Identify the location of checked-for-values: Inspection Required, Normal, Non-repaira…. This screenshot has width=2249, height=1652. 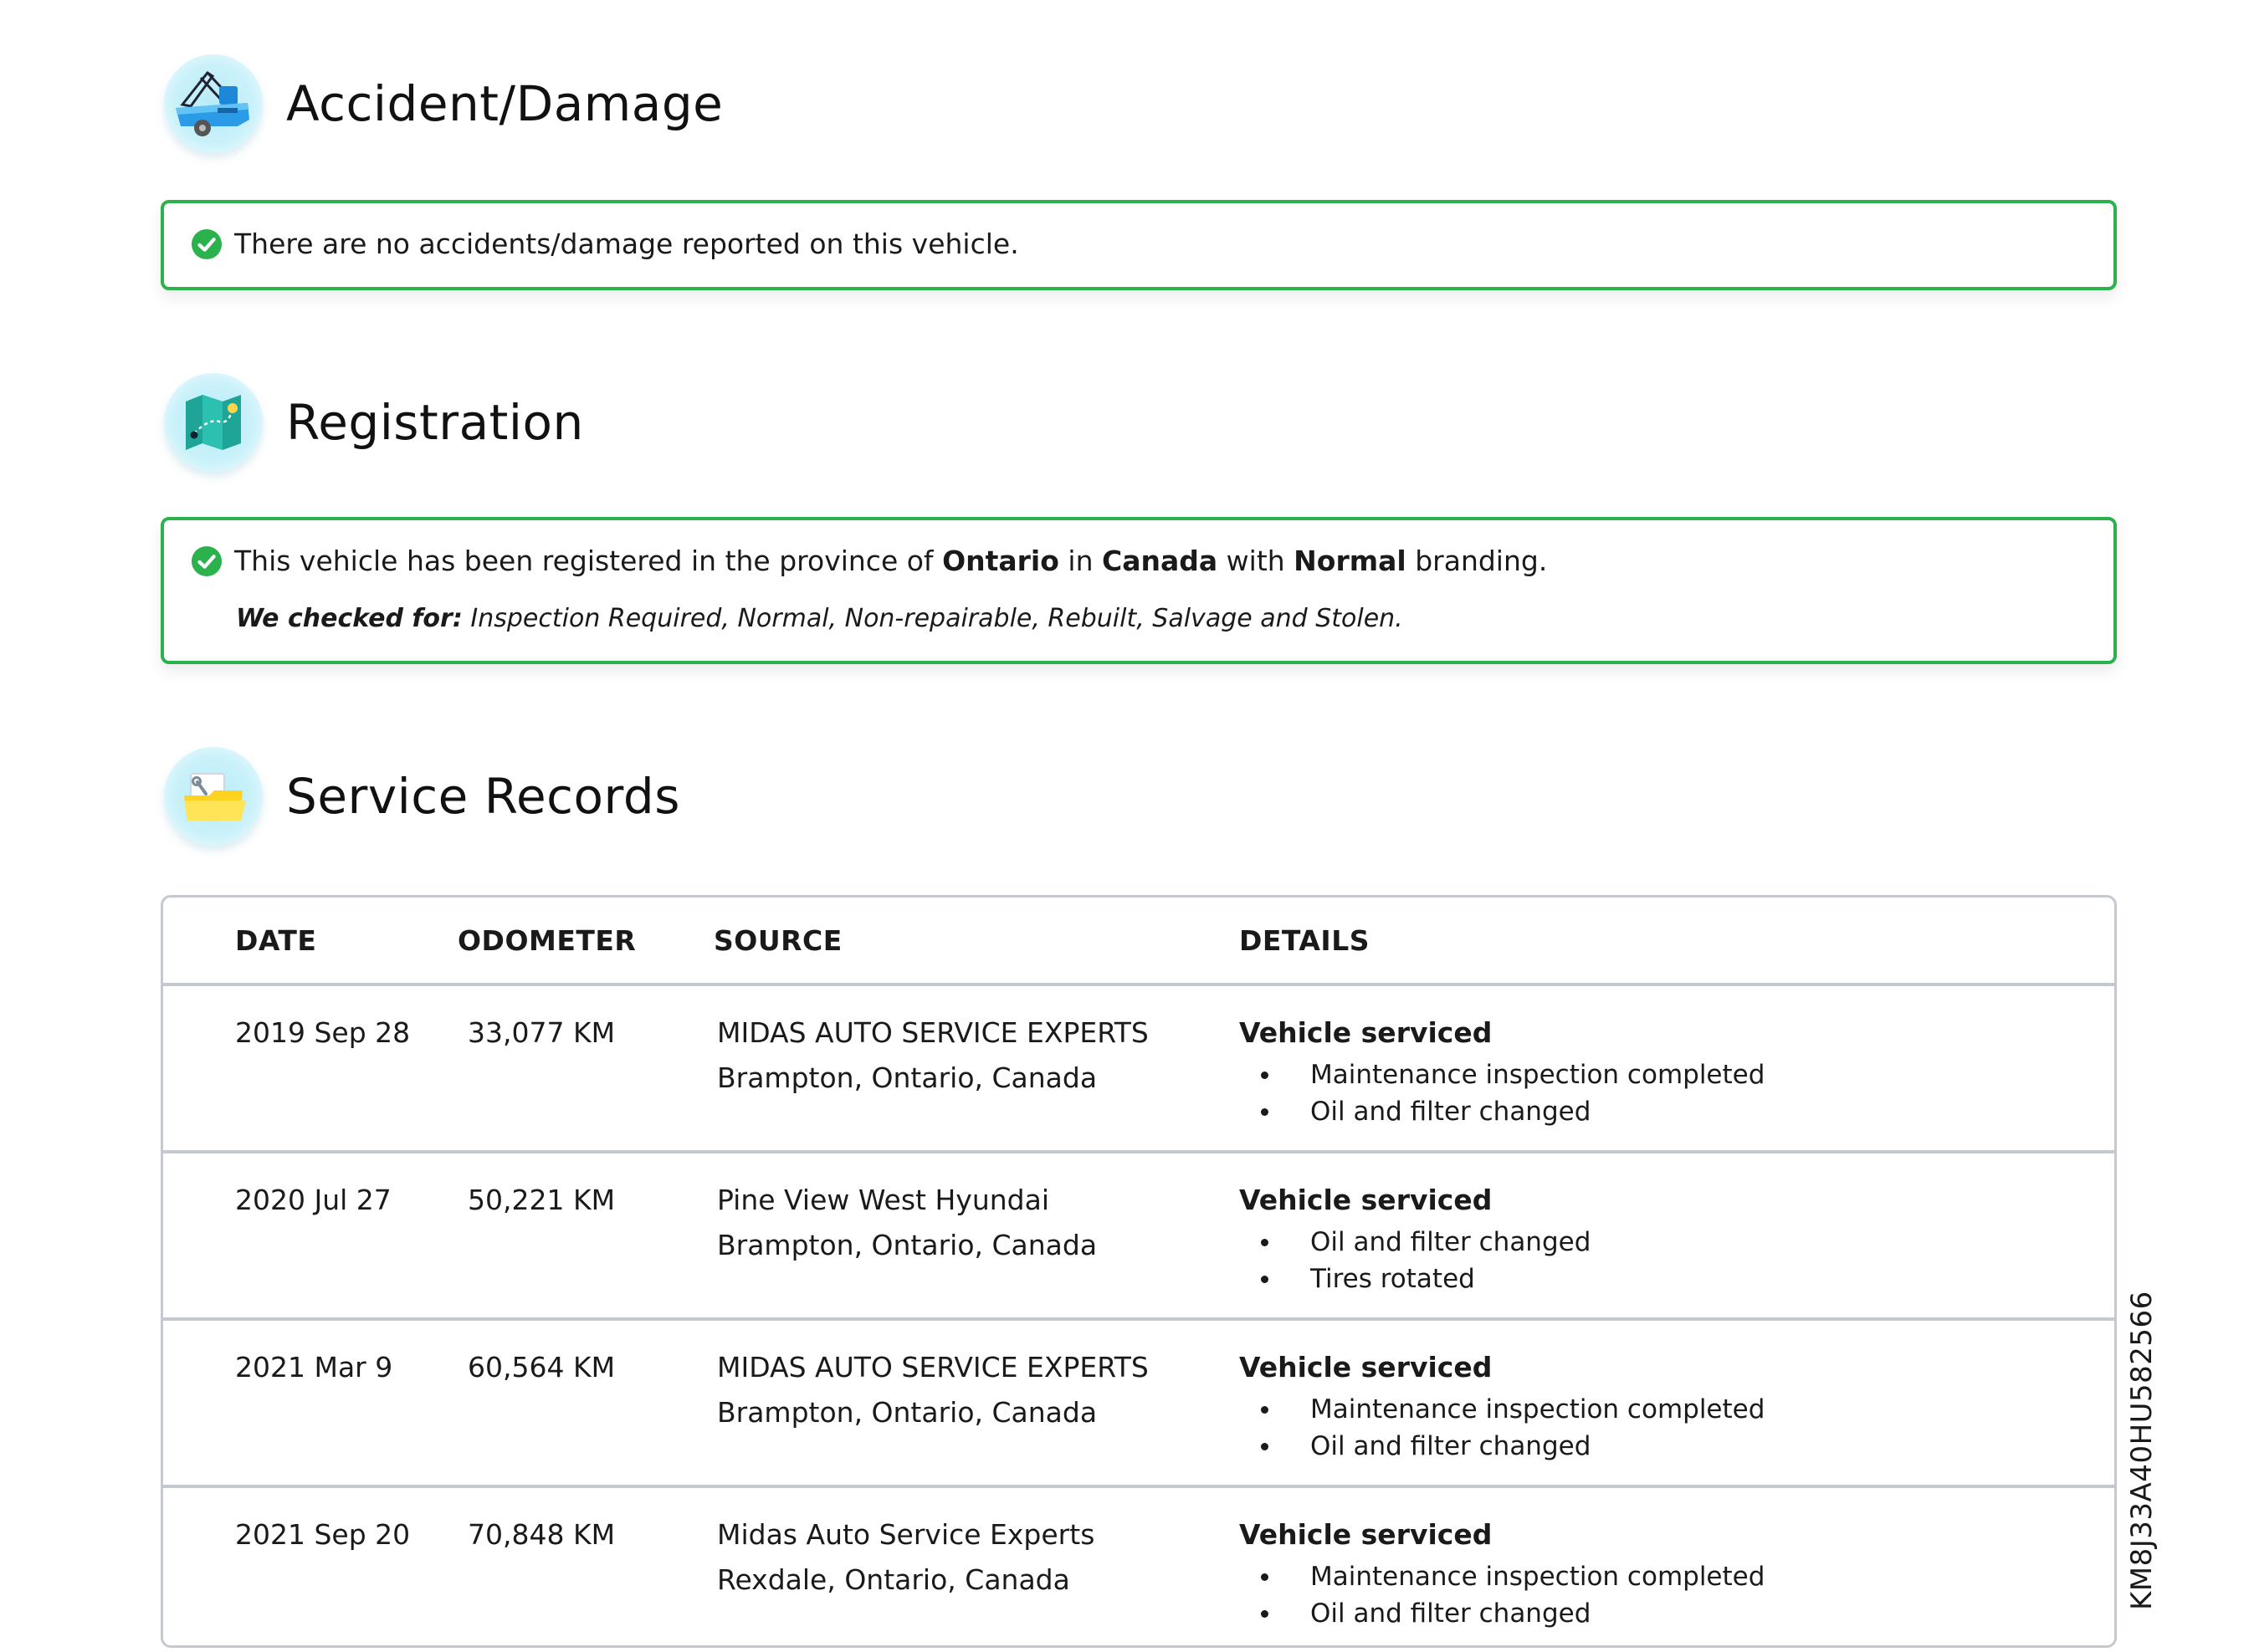
(936, 618).